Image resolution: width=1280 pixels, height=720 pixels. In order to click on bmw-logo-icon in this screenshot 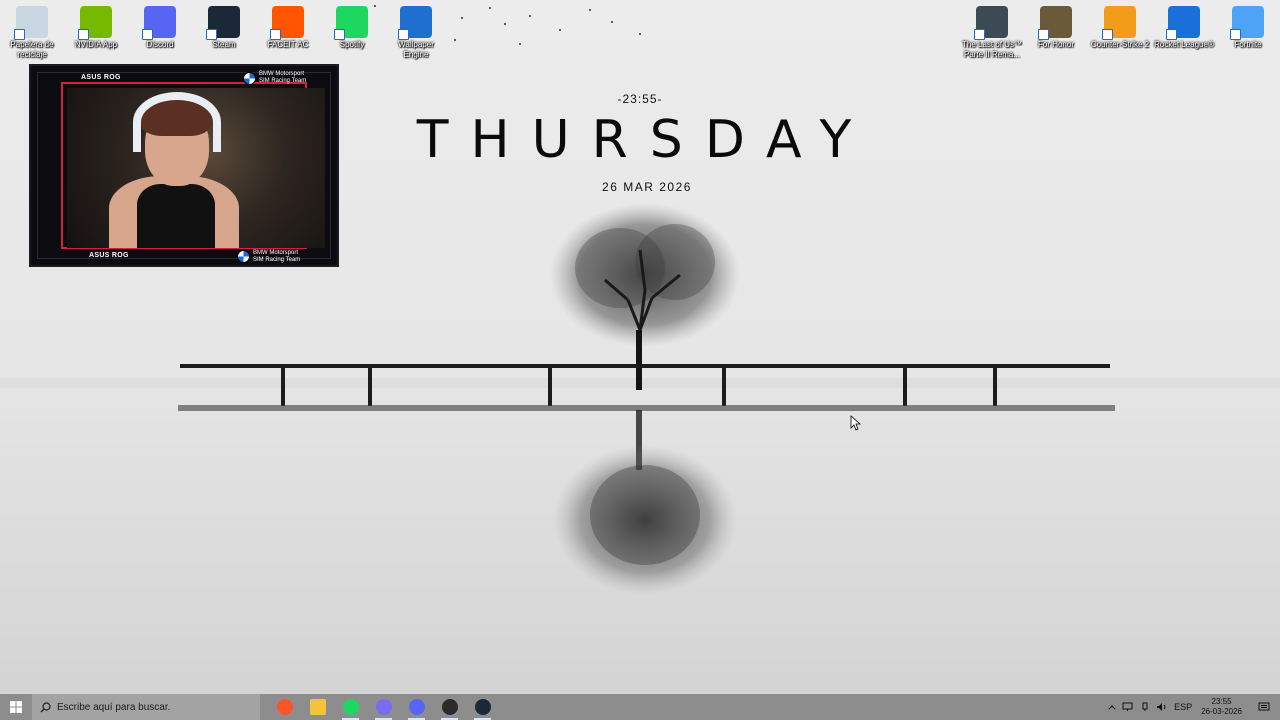, I will do `click(249, 78)`.